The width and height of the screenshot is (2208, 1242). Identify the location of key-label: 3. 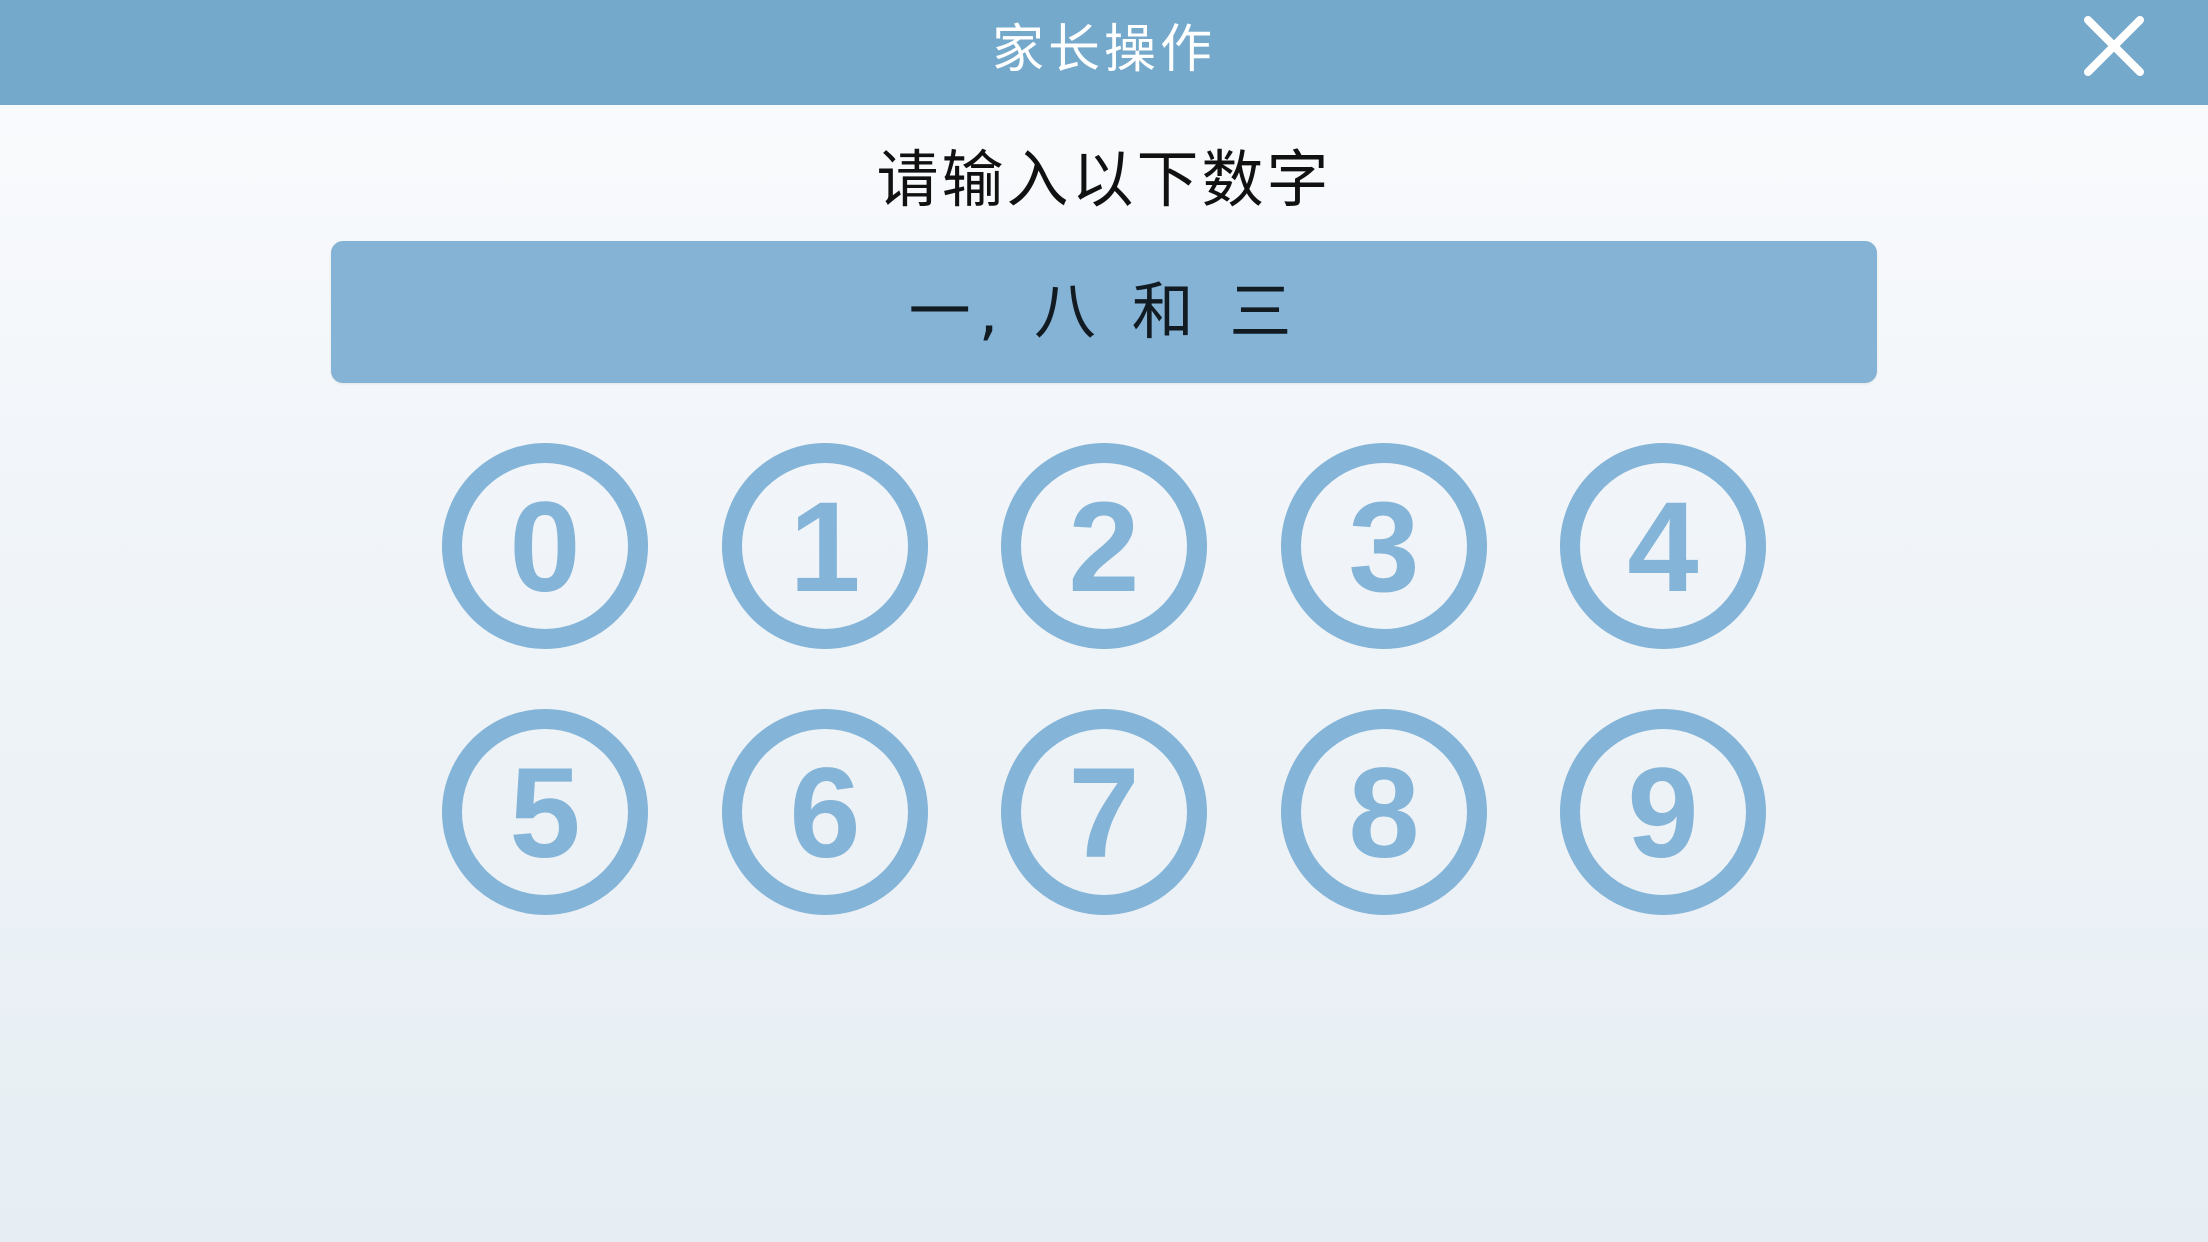
(1384, 547).